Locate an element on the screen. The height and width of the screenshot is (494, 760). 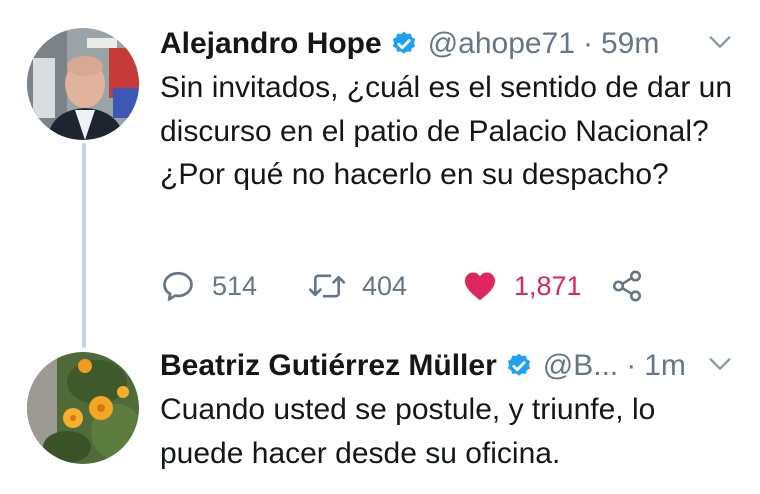
thread-connector-line is located at coordinates (84, 245).